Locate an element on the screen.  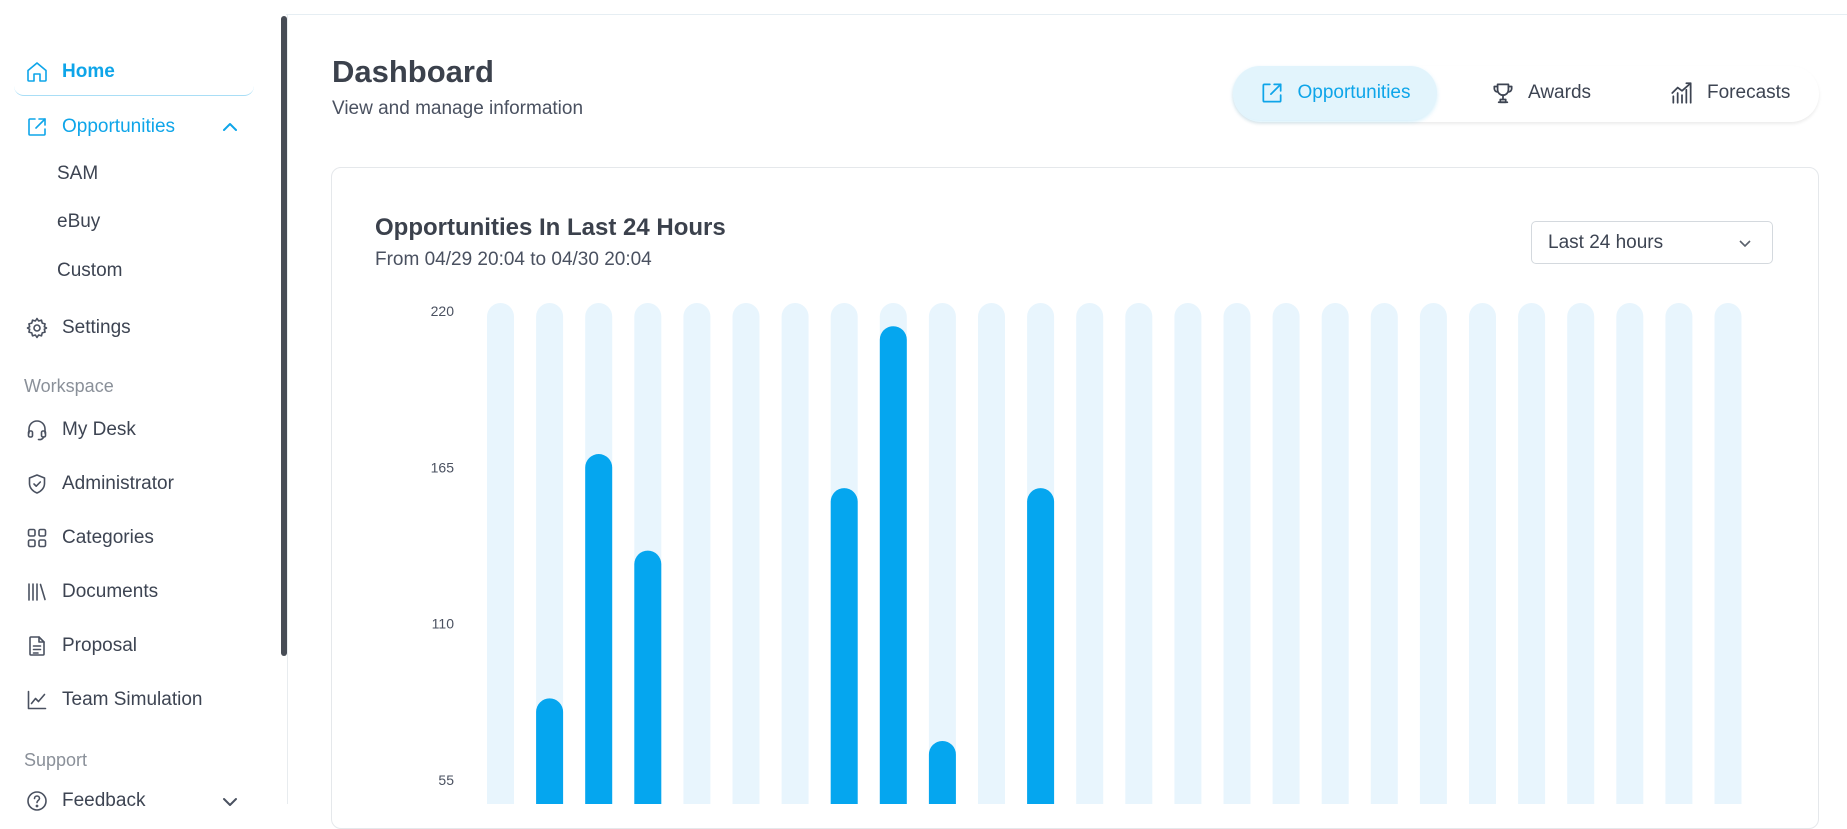
sidebar-item-label: Documents is located at coordinates (110, 591).